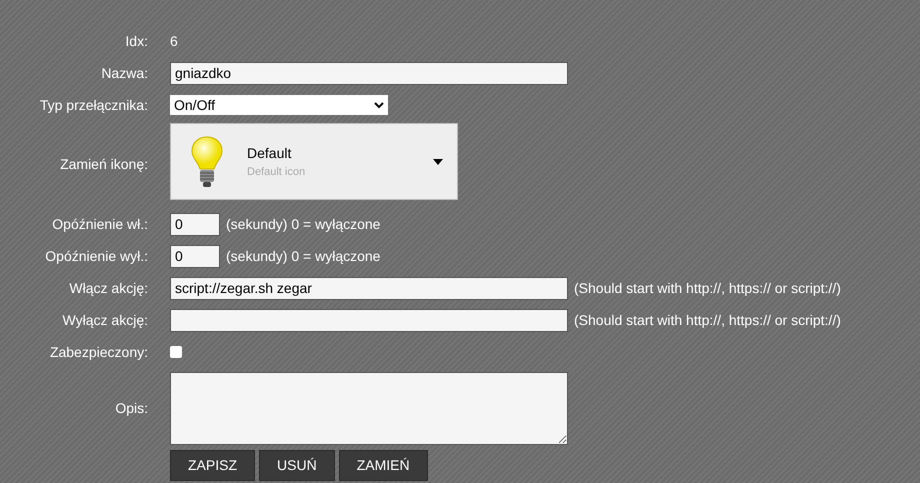 The height and width of the screenshot is (483, 920). What do you see at coordinates (314, 161) in the screenshot?
I see `icon-picker: Default Default icon` at bounding box center [314, 161].